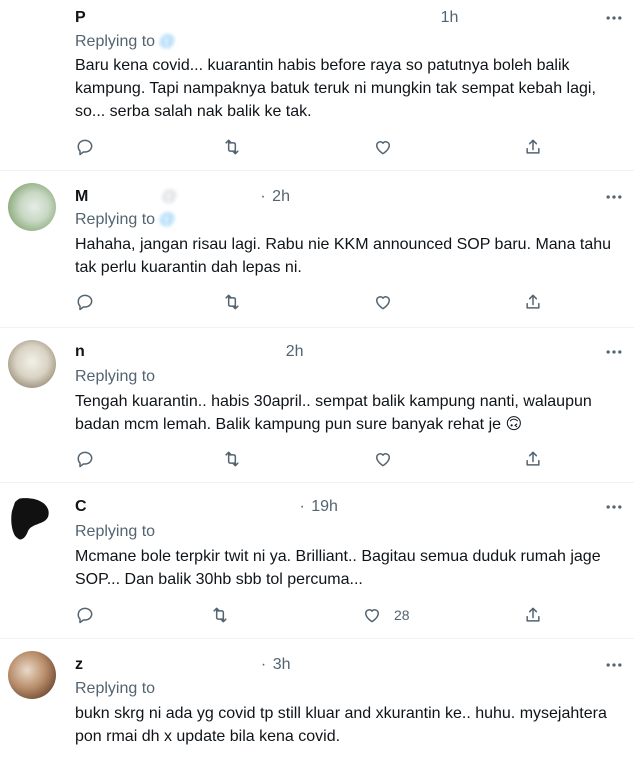 The width and height of the screenshot is (634, 759). Describe the element at coordinates (324, 506) in the screenshot. I see `timestamp: 19h` at that location.